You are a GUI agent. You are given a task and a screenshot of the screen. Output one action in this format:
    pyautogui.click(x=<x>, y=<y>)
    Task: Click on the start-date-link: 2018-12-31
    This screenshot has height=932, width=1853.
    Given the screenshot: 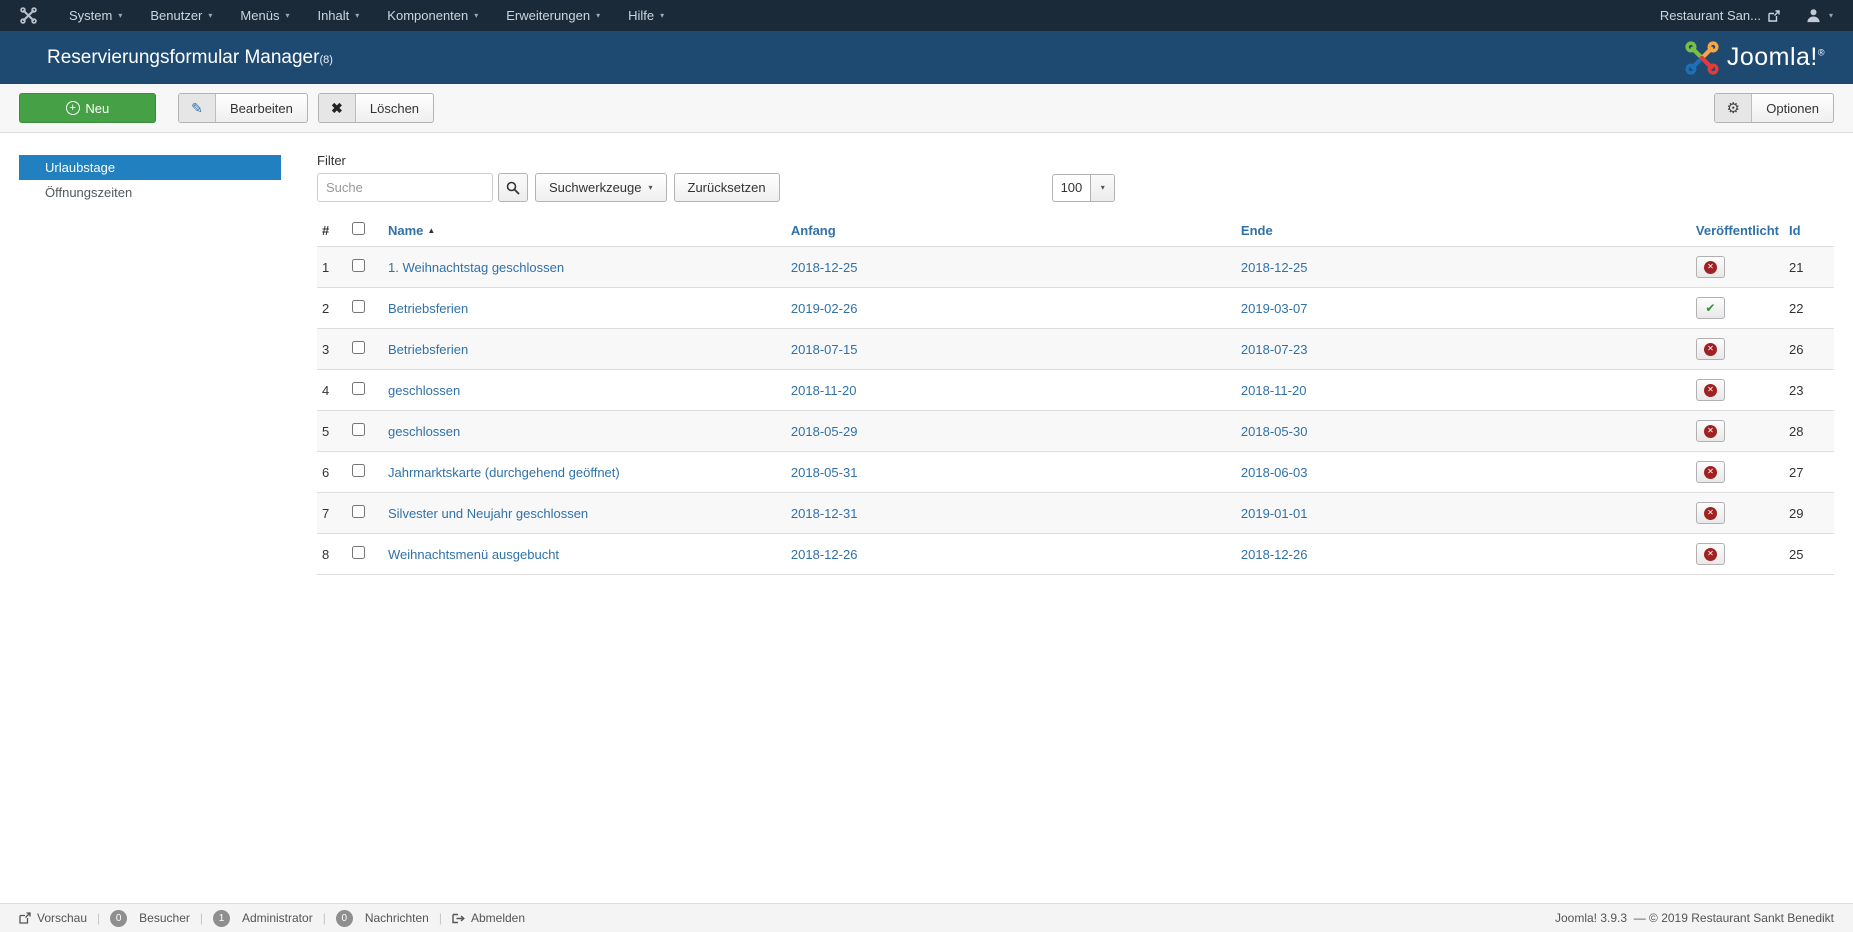 What is the action you would take?
    pyautogui.click(x=824, y=513)
    